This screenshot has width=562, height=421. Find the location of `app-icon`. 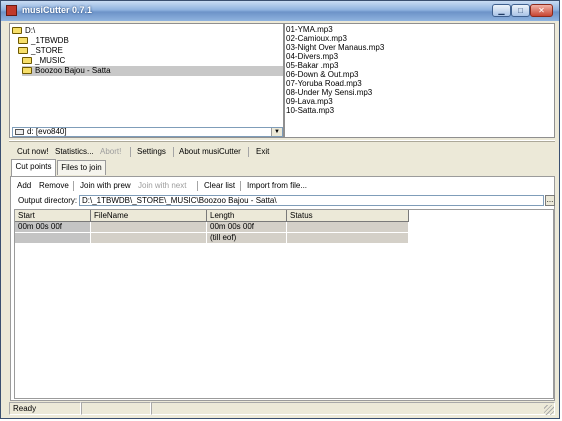

app-icon is located at coordinates (11, 10).